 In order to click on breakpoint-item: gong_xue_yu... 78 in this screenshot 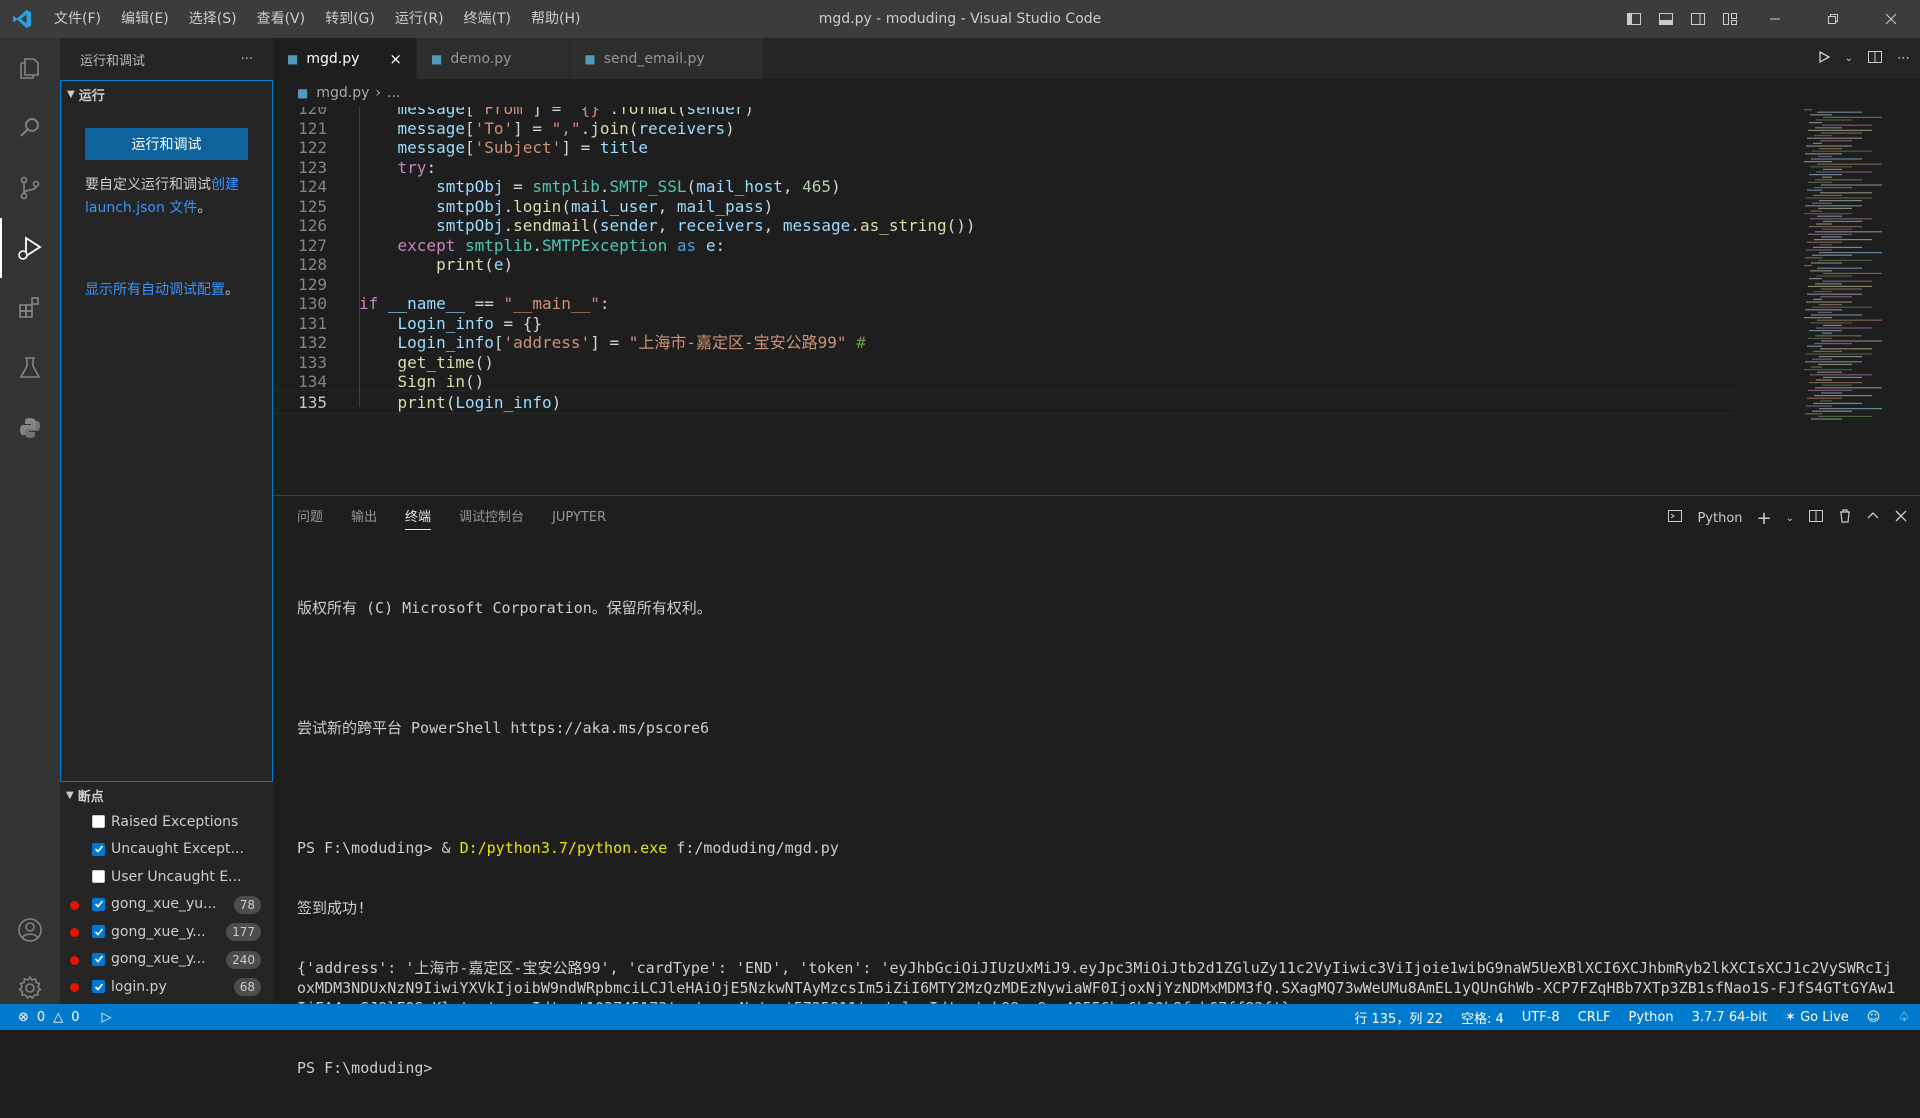, I will do `click(166, 905)`.